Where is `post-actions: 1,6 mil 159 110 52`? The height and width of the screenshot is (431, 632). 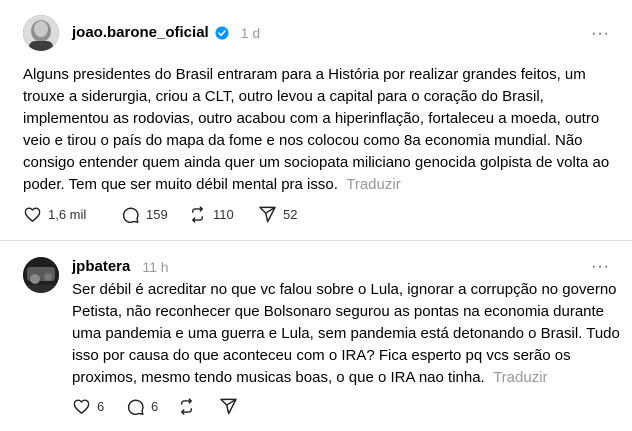 post-actions: 1,6 mil 159 110 52 is located at coordinates (160, 214).